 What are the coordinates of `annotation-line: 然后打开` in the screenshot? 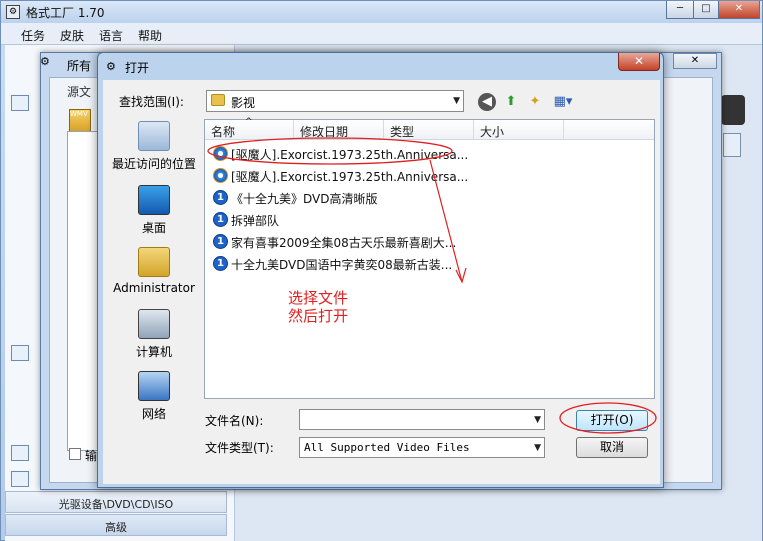 It's located at (318, 316).